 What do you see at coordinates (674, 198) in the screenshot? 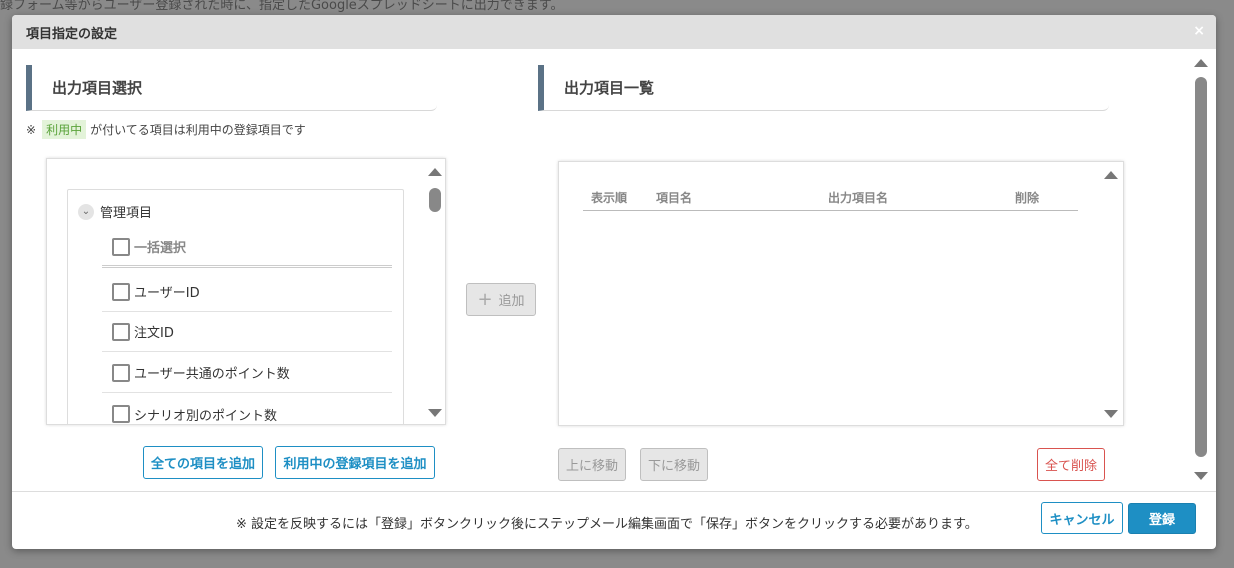
I see `col-item-name: 項目名` at bounding box center [674, 198].